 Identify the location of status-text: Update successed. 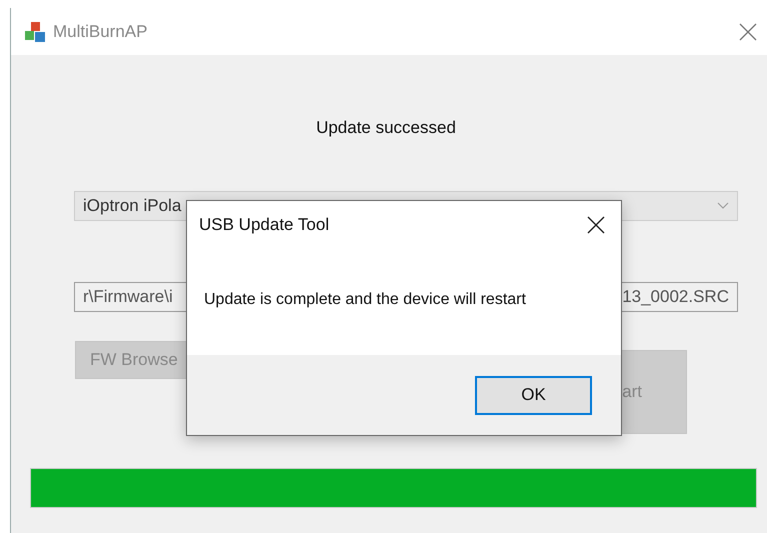
(386, 128).